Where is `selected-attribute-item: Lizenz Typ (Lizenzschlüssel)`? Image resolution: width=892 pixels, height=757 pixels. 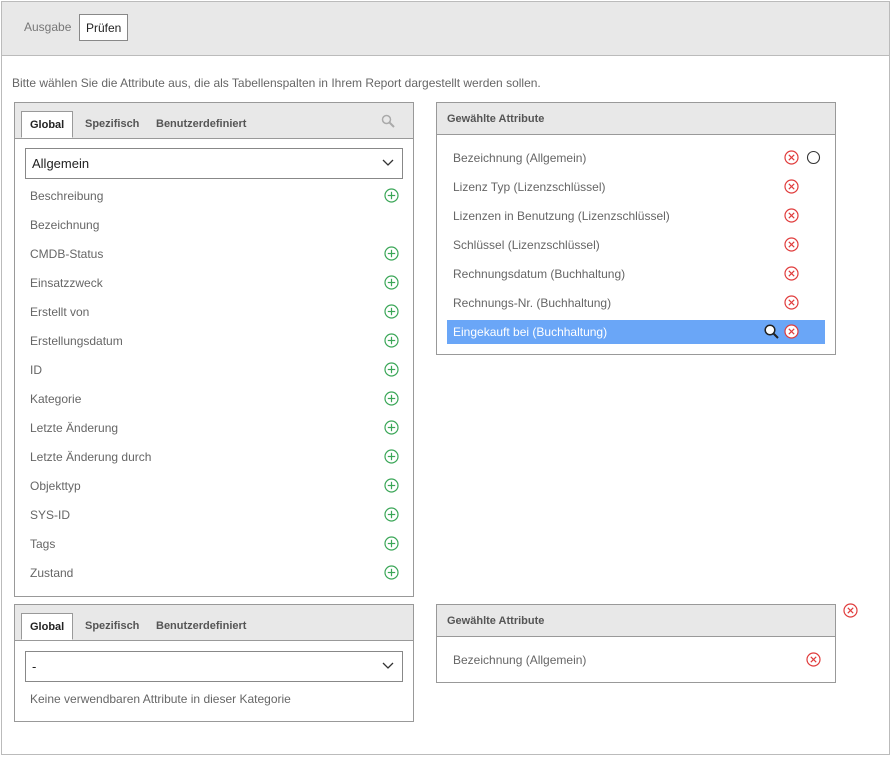 selected-attribute-item: Lizenz Typ (Lizenzschlüssel) is located at coordinates (636, 187).